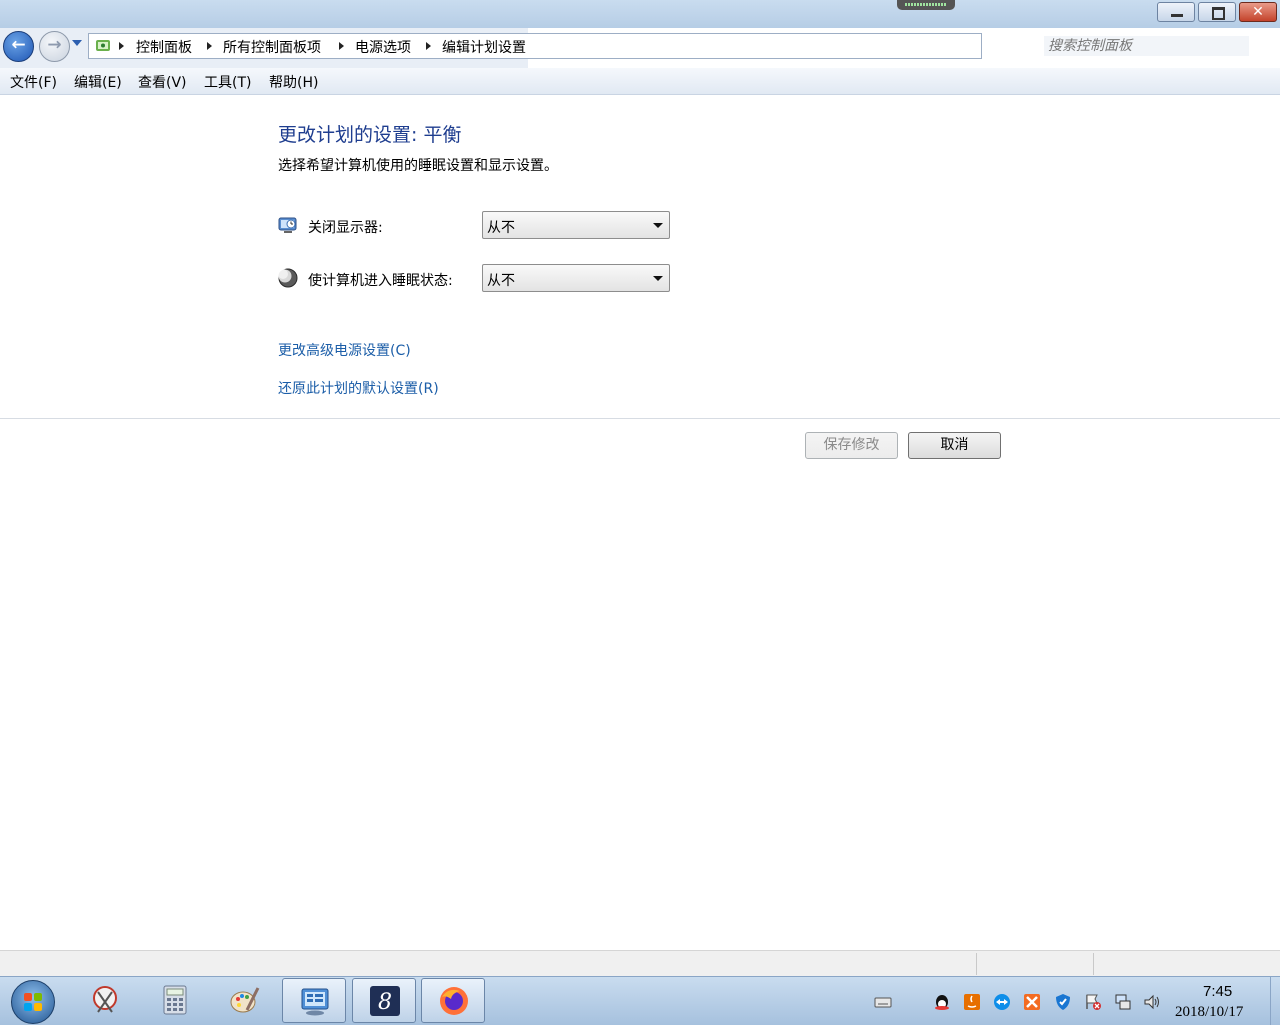 Image resolution: width=1280 pixels, height=1025 pixels. Describe the element at coordinates (227, 82) in the screenshot. I see `menu-tools: 工具(T)` at that location.